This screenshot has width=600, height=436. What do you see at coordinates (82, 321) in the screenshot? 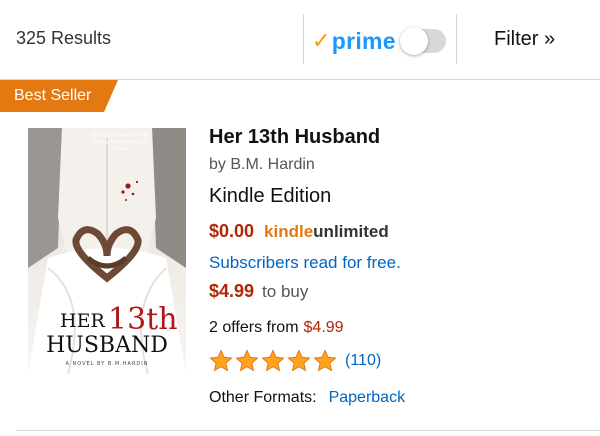
I see `cover-title-her: HER` at bounding box center [82, 321].